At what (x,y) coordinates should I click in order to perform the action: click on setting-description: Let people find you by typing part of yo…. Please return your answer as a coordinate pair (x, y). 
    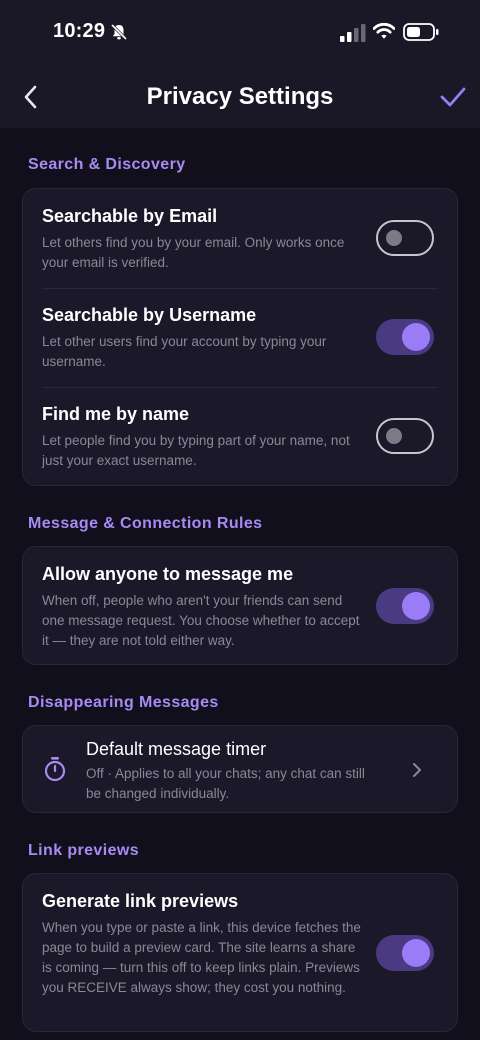
    Looking at the image, I should click on (196, 450).